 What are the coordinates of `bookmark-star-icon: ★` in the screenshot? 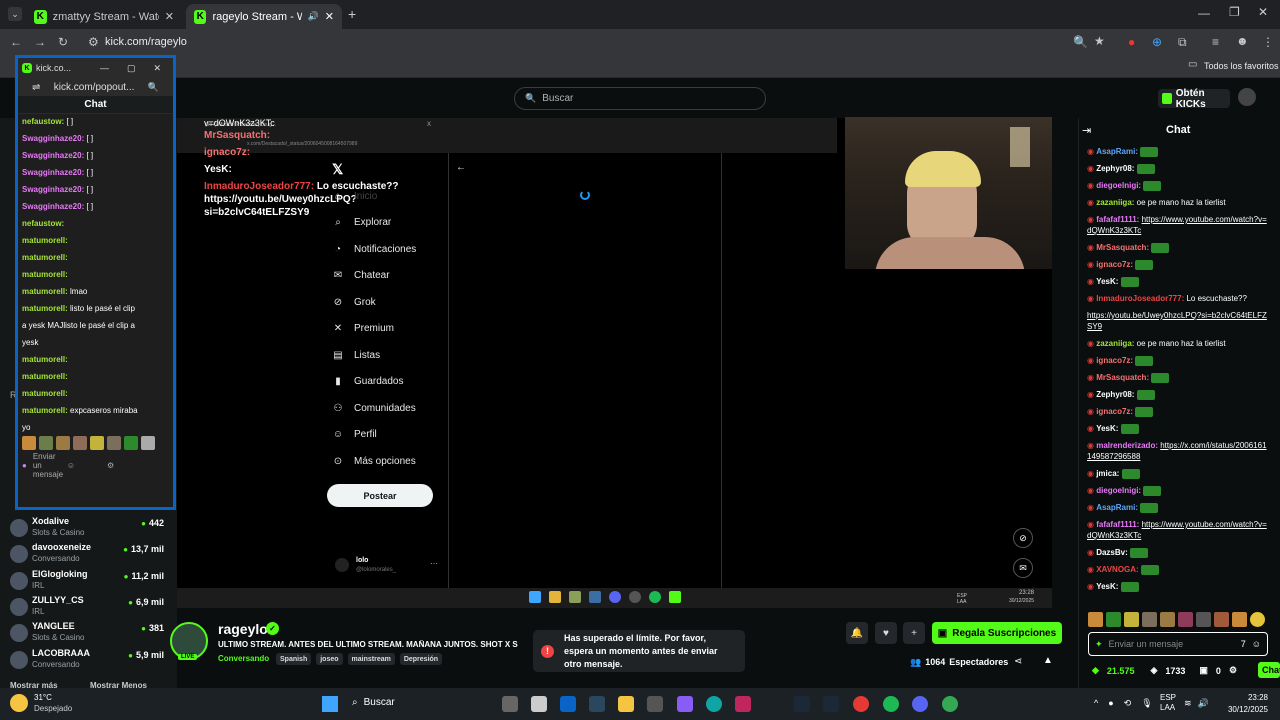 It's located at (1099, 41).